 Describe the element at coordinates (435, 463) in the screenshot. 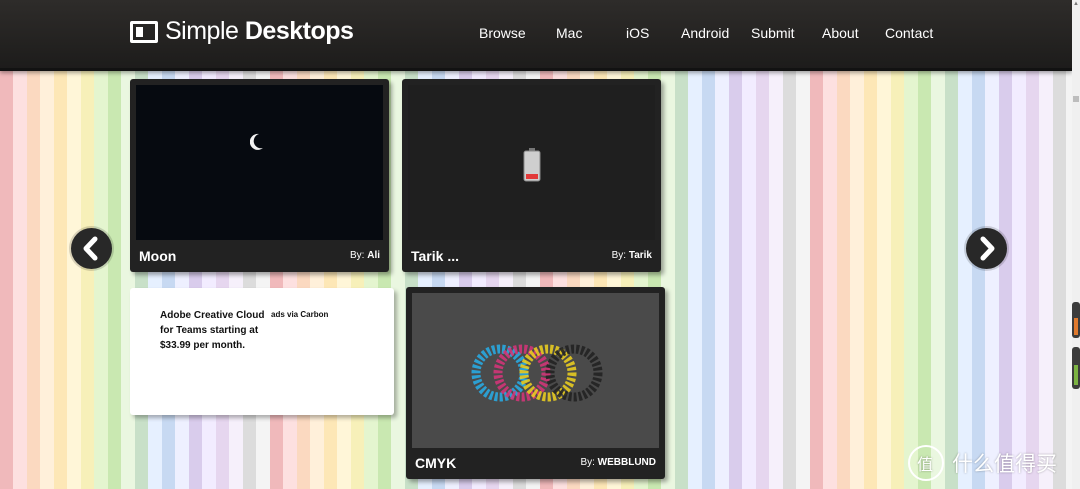

I see `card-title: CMYK` at that location.